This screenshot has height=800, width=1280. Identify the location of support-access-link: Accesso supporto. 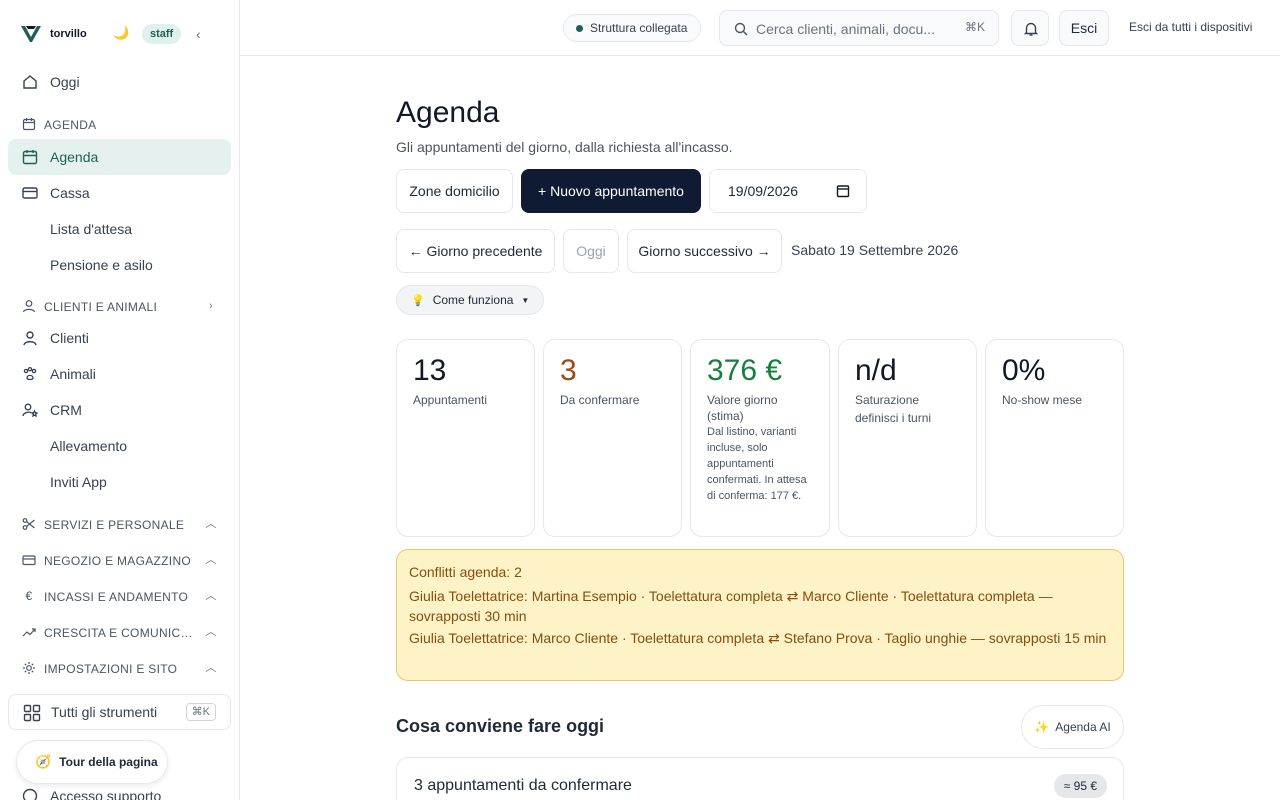
(91, 794).